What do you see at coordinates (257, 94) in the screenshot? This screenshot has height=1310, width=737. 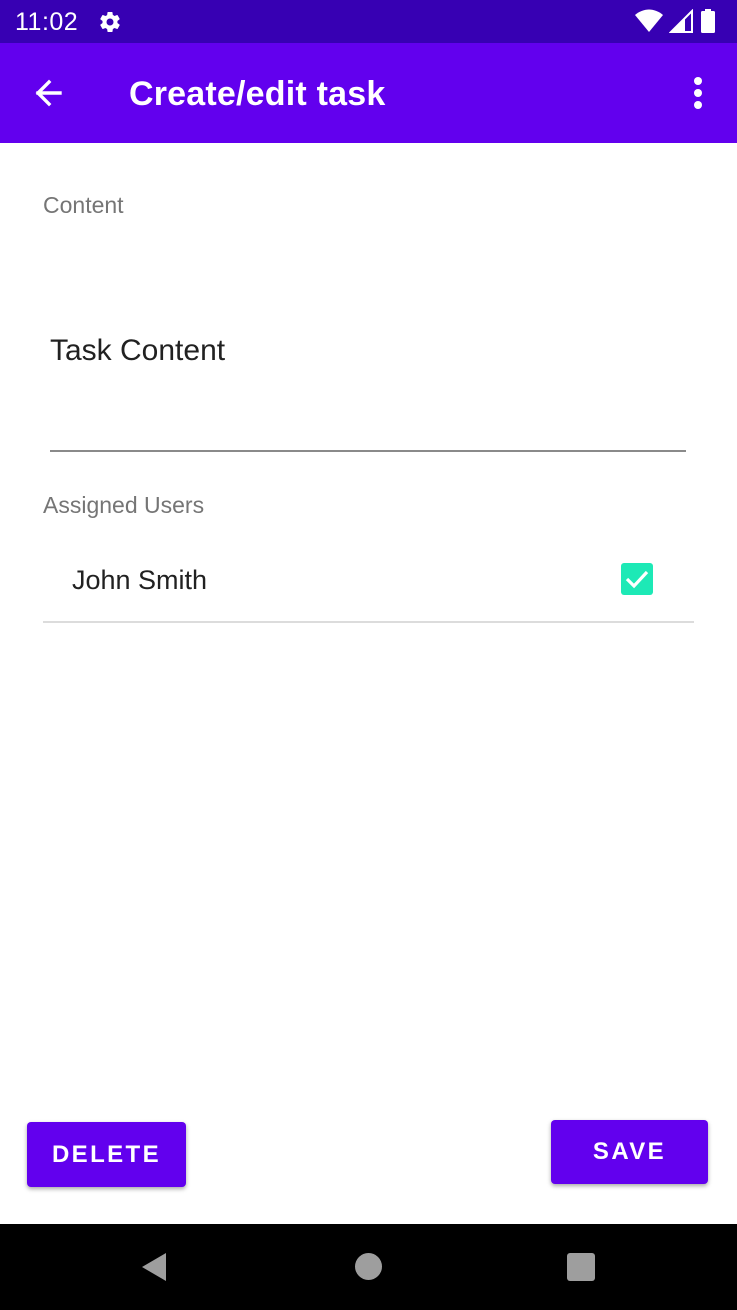 I see `page-title: Create/edit task` at bounding box center [257, 94].